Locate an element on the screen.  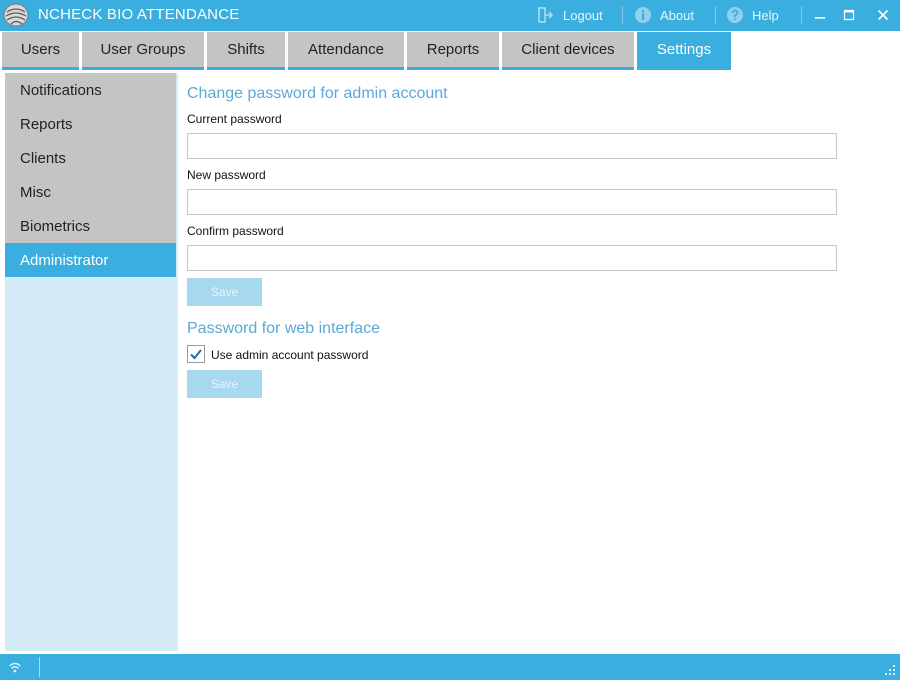
current-password-input is located at coordinates (512, 146).